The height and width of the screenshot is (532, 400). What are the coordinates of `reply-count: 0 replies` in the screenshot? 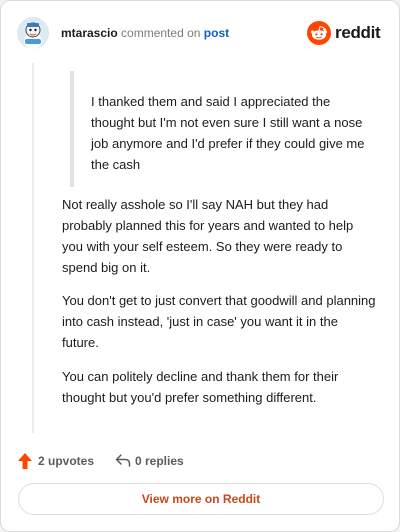 It's located at (159, 461).